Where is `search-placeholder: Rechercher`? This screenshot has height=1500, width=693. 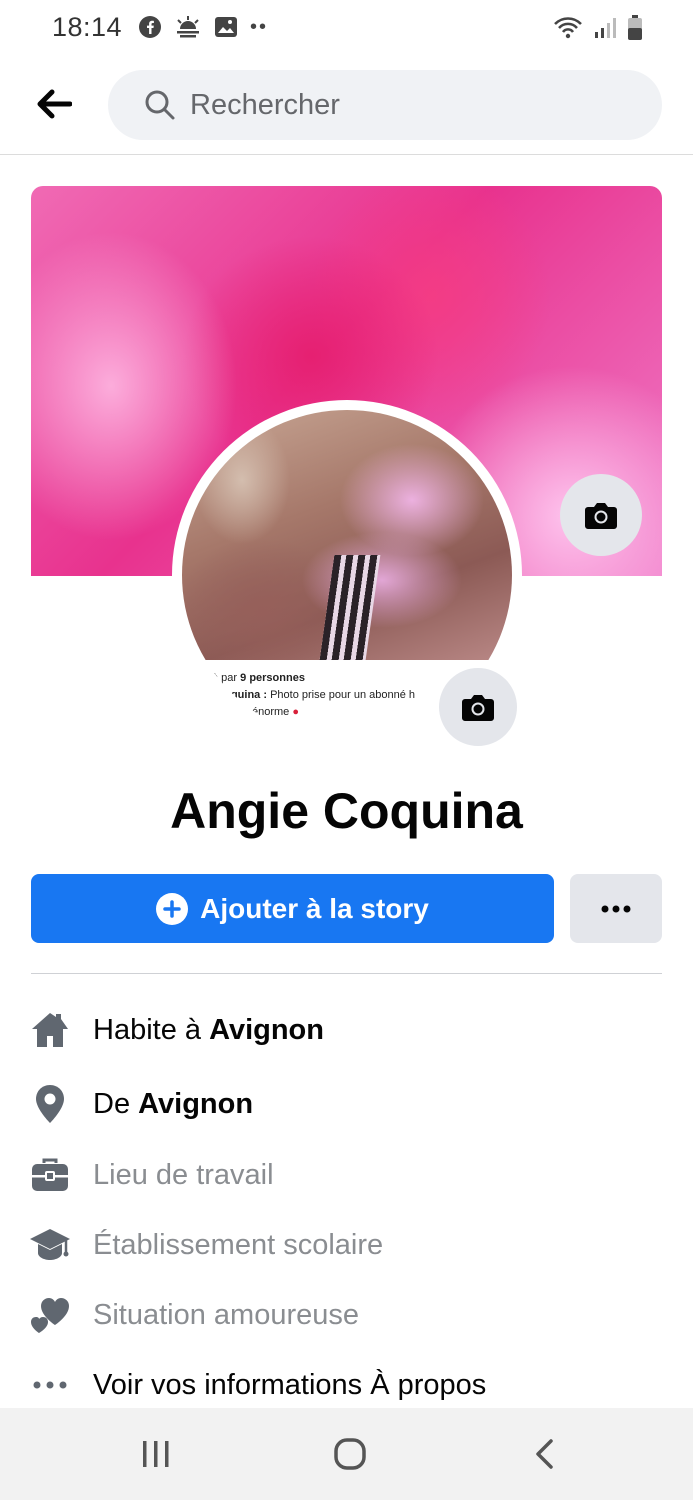
search-placeholder: Rechercher is located at coordinates (265, 104).